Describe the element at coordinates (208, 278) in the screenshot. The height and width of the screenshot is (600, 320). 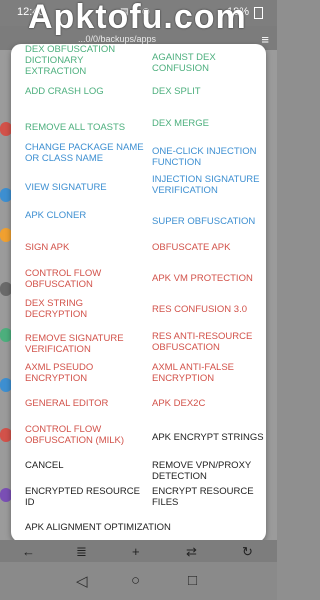
I see `menu-item-apk-vm-protection: APK VM PROTECTION` at that location.